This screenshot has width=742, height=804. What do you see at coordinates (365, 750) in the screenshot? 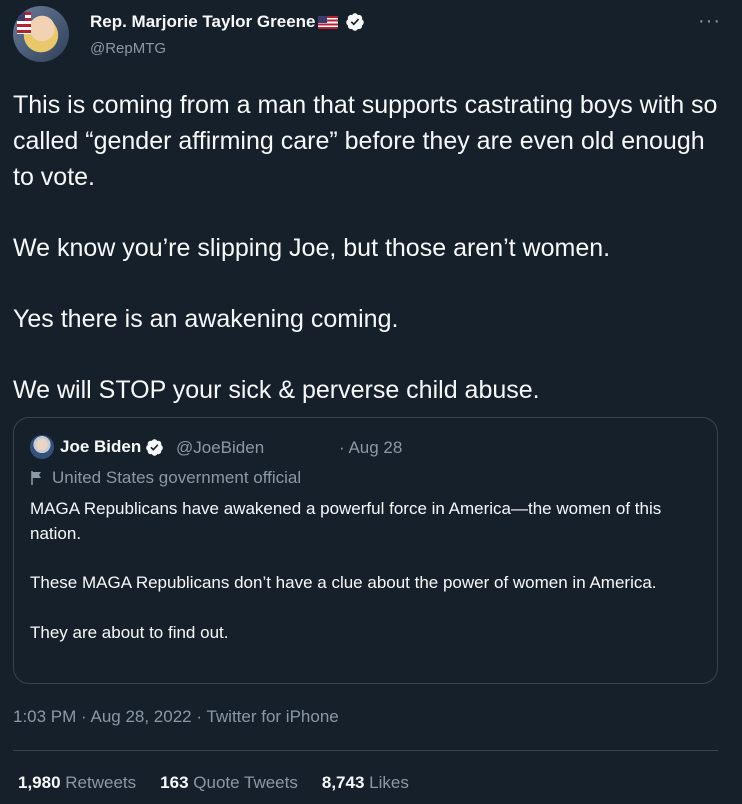
I see `divider` at bounding box center [365, 750].